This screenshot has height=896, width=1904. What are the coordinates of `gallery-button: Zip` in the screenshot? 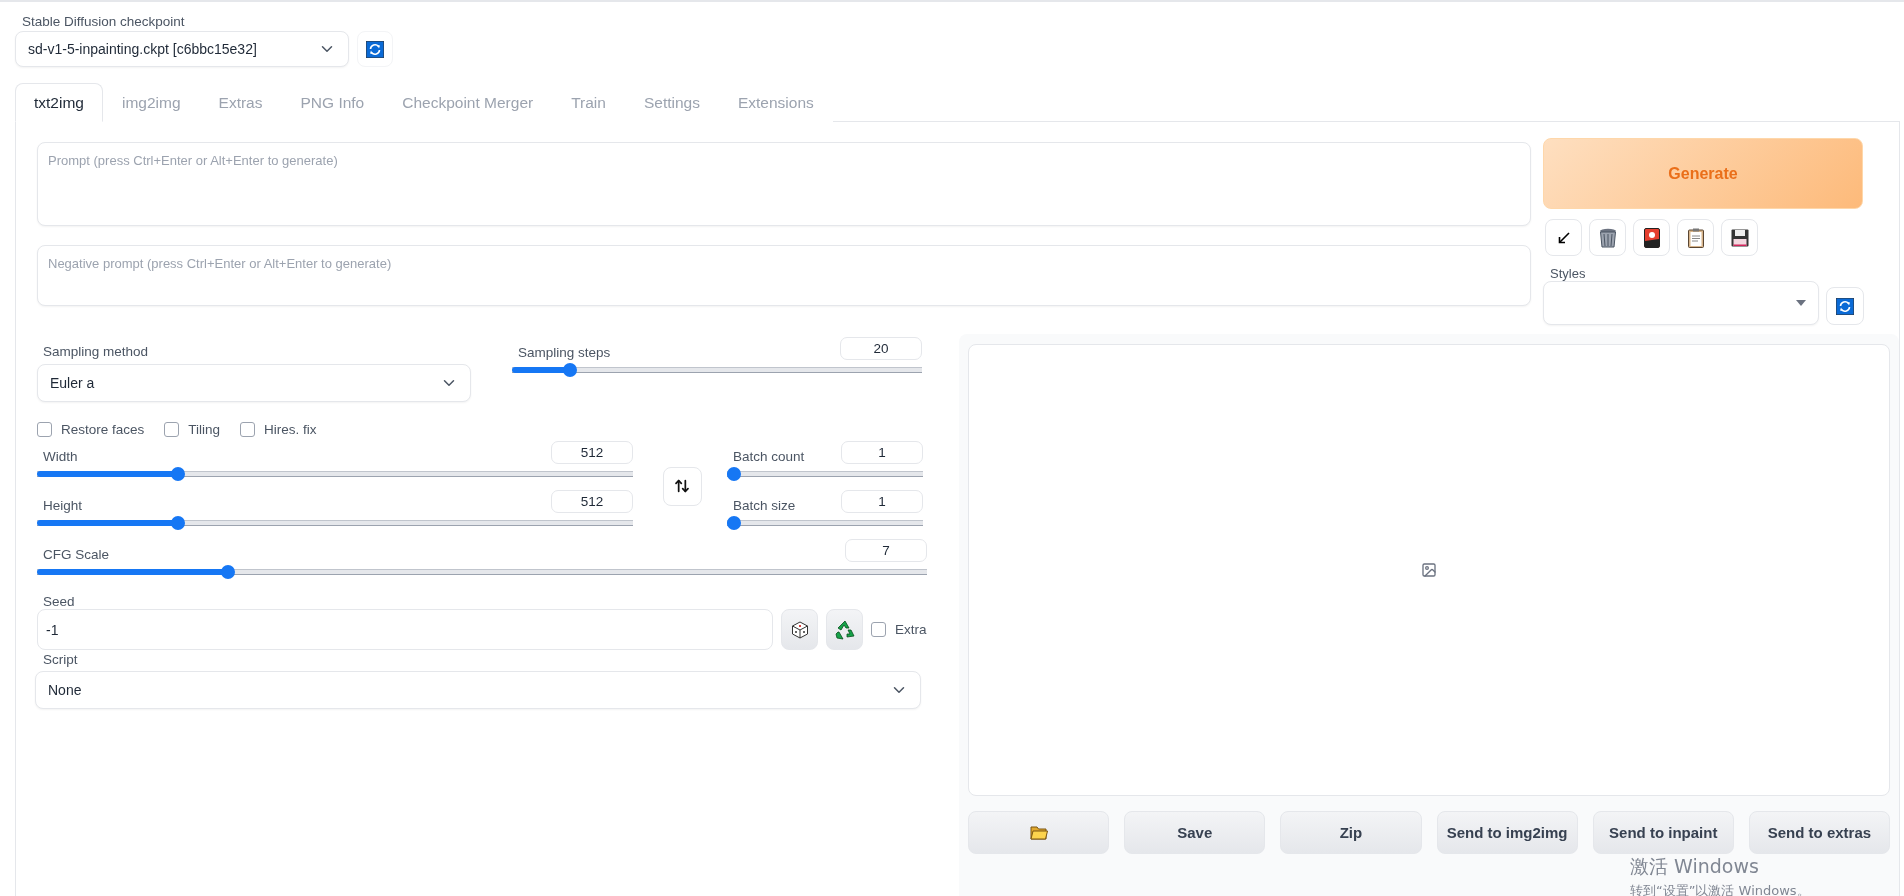 It's located at (1351, 832).